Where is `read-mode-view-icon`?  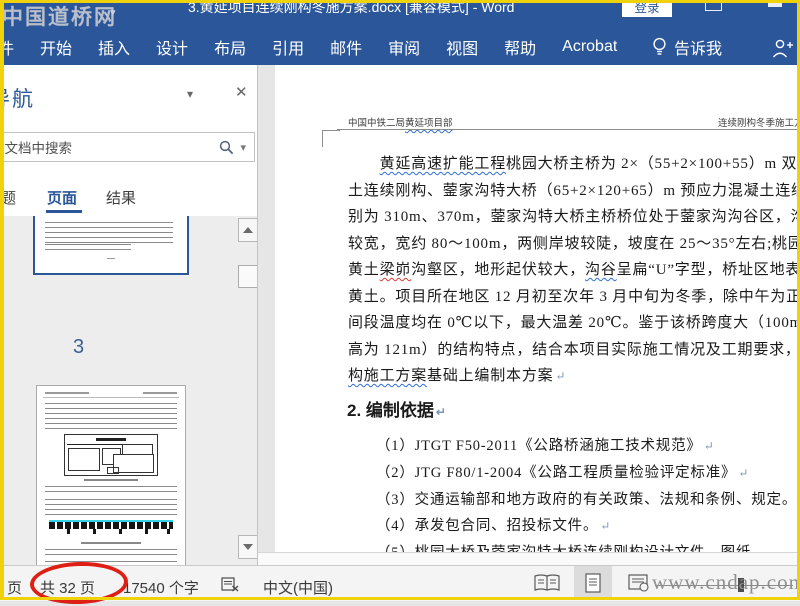
read-mode-view-icon is located at coordinates (547, 583).